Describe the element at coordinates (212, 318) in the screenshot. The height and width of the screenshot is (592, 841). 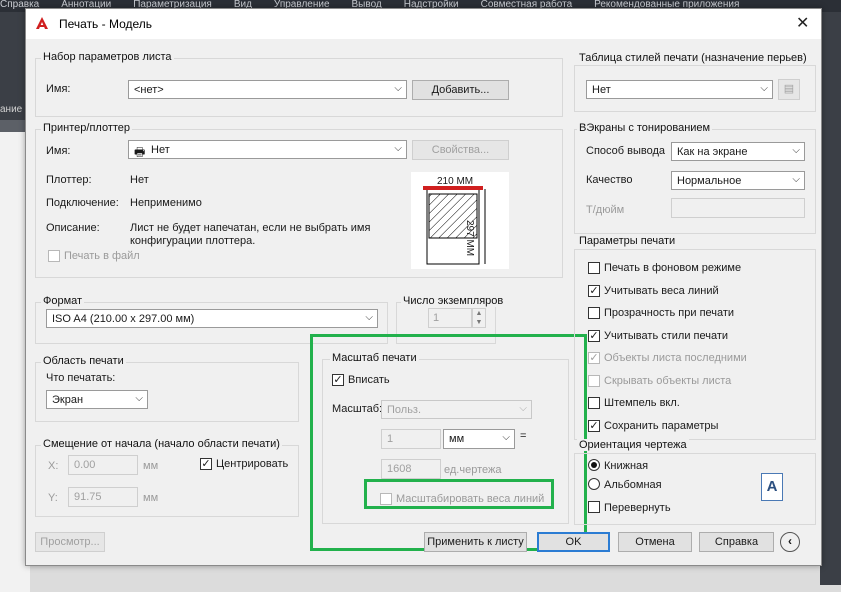
I see `paper-size-combo: ISO A4 (210.00 x 297.00 мм) ⌵` at that location.